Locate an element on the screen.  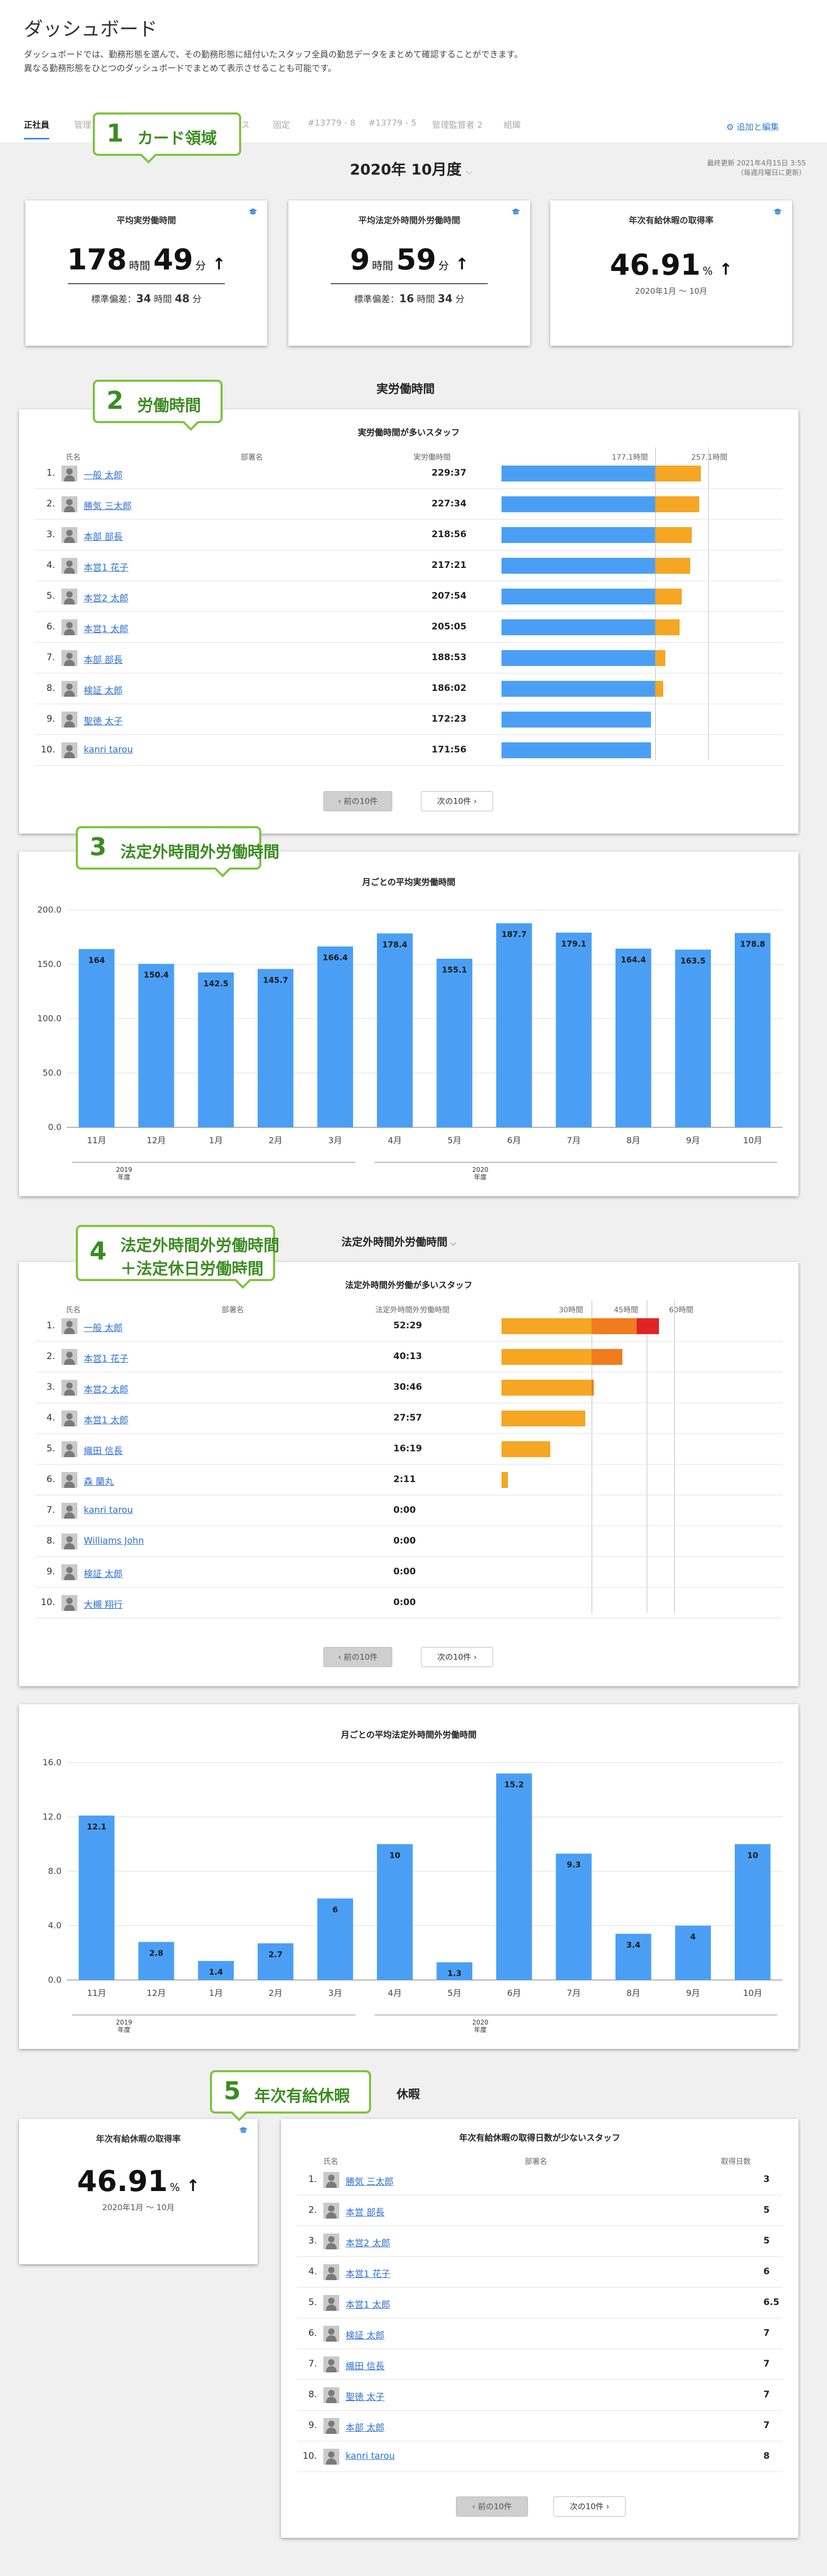
kpi-card-avg-work: 平均実労働時間 178 時間 49 分 ↑ 標準偏差：34 時間 48 分 is located at coordinates (146, 273).